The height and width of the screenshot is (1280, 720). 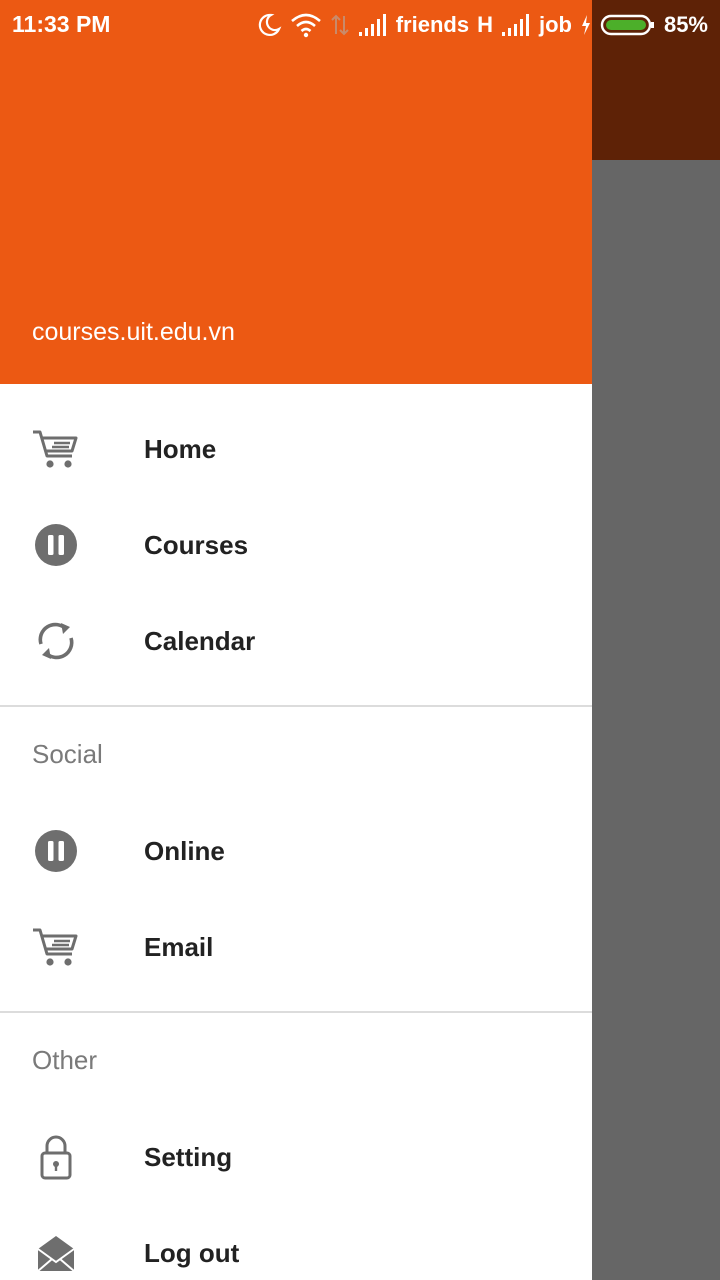 I want to click on section-header-social: Social, so click(x=296, y=755).